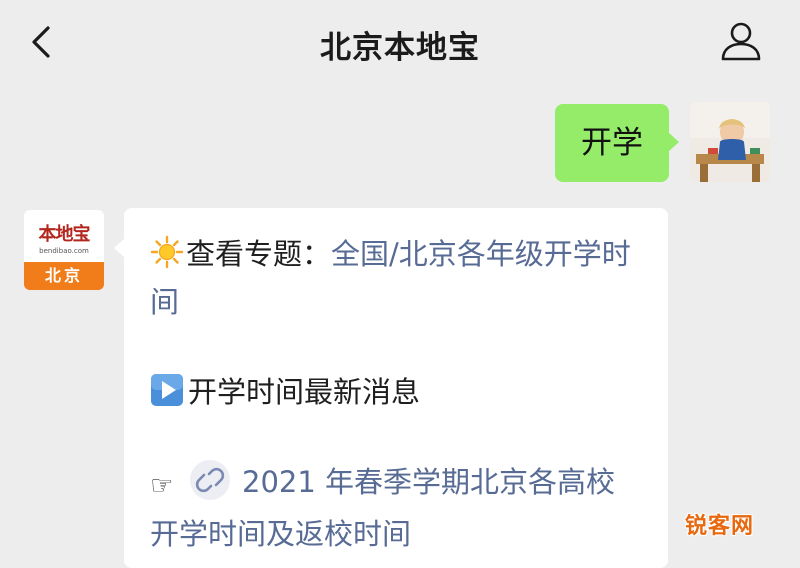 The height and width of the screenshot is (568, 800). Describe the element at coordinates (64, 276) in the screenshot. I see `avatar-city-label: 北京` at that location.